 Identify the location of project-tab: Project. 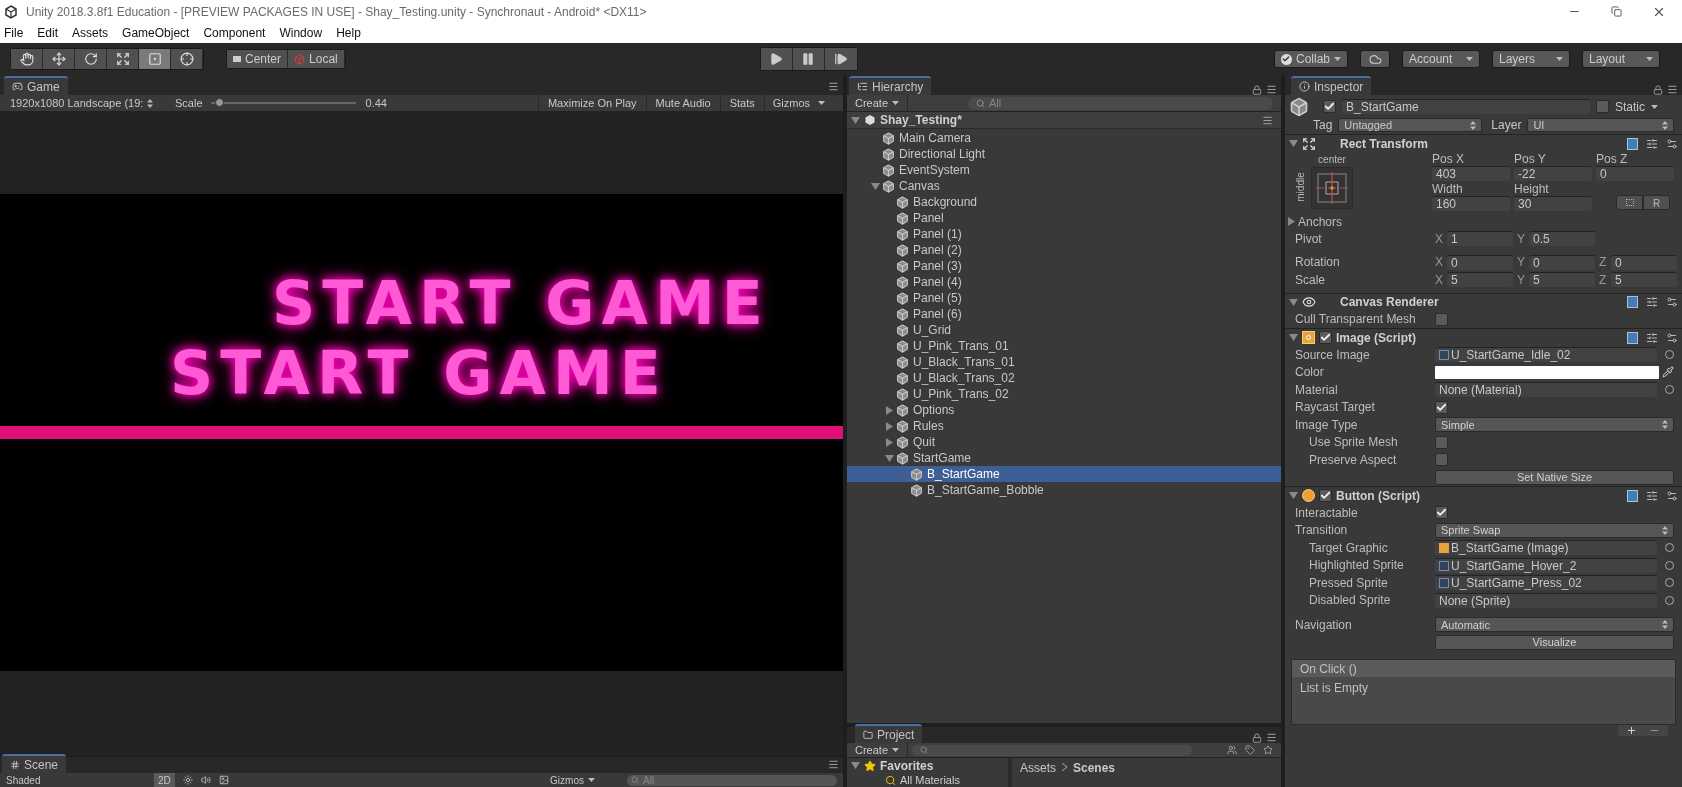
(889, 733).